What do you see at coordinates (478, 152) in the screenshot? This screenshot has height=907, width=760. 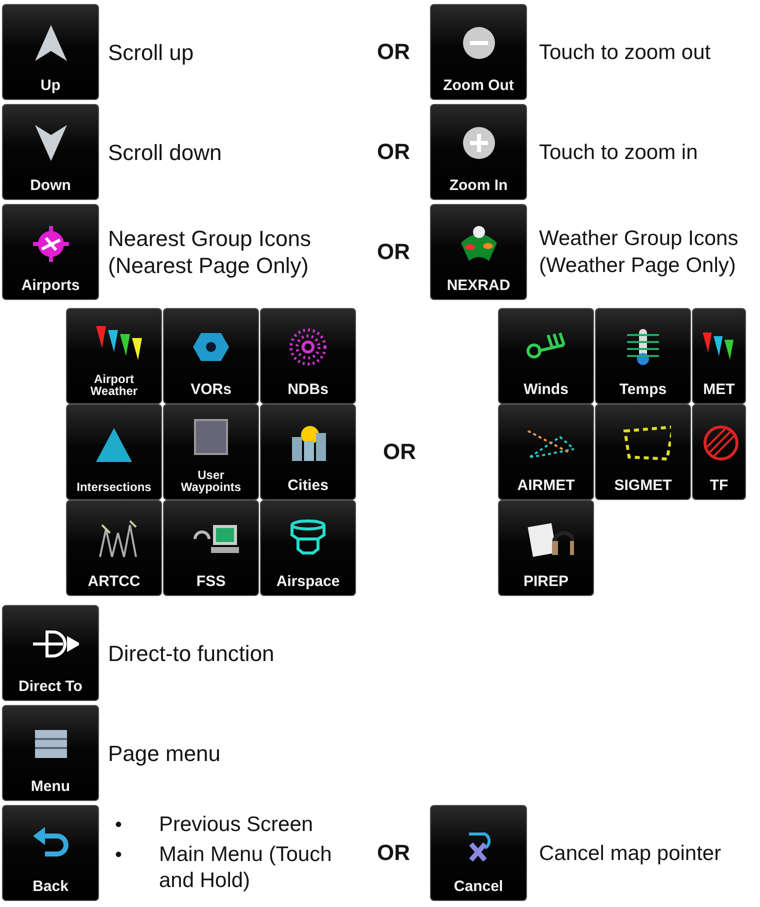 I see `softkey-button: Zoom In` at bounding box center [478, 152].